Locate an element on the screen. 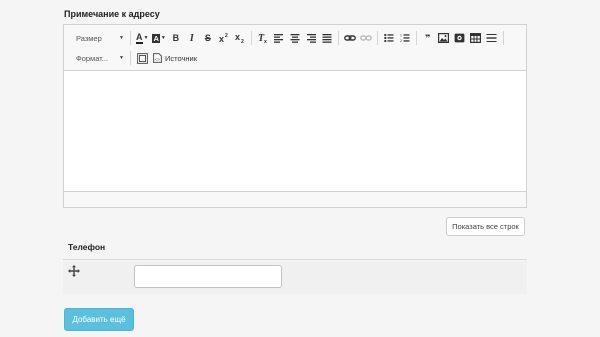 This screenshot has width=600, height=337. align-left-button is located at coordinates (279, 38).